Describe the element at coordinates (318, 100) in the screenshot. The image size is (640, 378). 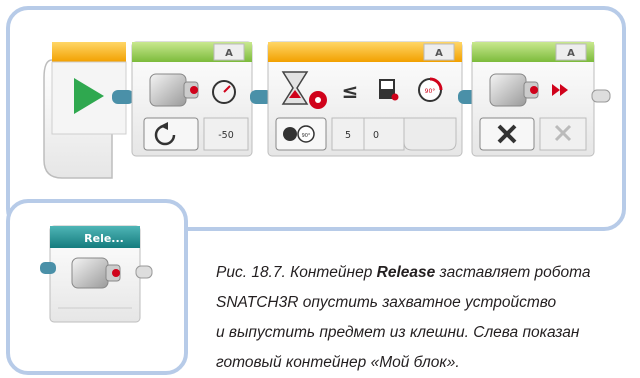
I see `motor-rotation-sensor-icon` at that location.